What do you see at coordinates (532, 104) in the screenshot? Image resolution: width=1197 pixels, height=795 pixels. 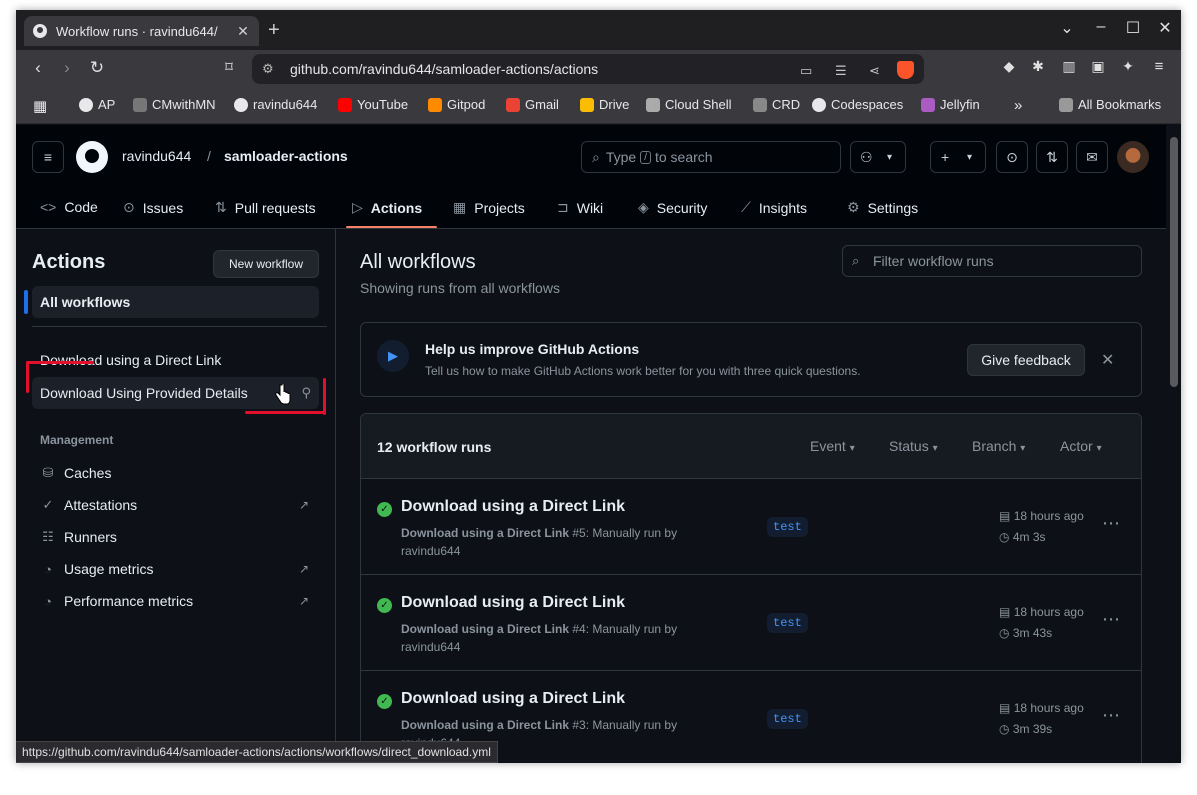 I see `bookmark-gmail: Gmail` at bounding box center [532, 104].